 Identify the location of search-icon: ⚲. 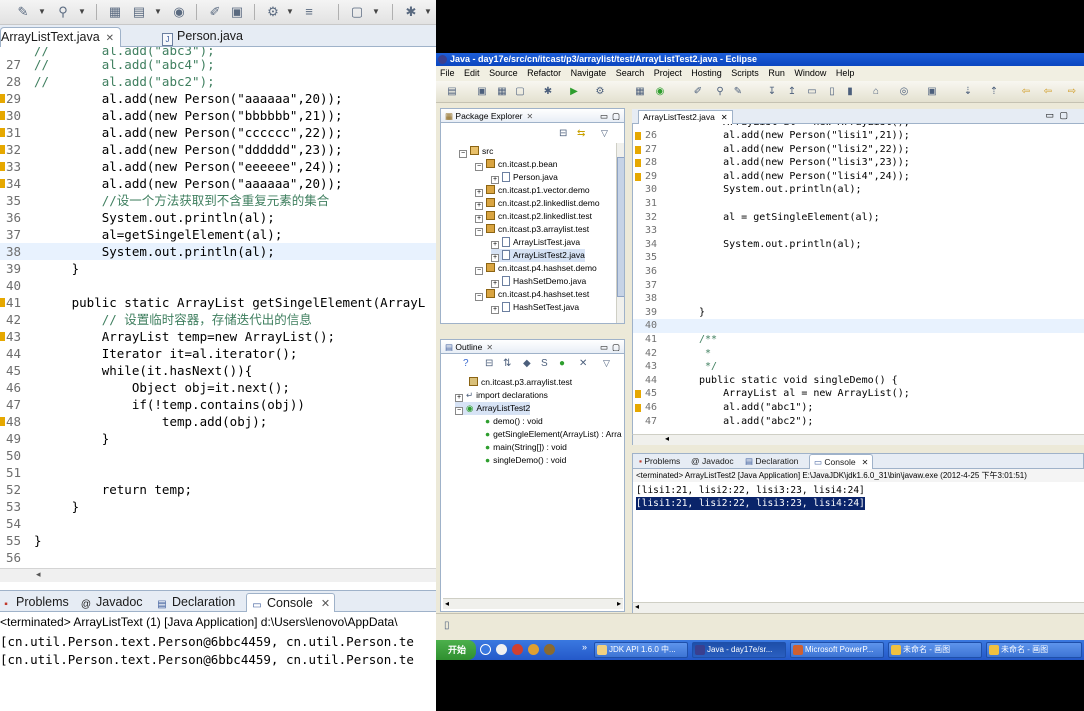
(63, 12).